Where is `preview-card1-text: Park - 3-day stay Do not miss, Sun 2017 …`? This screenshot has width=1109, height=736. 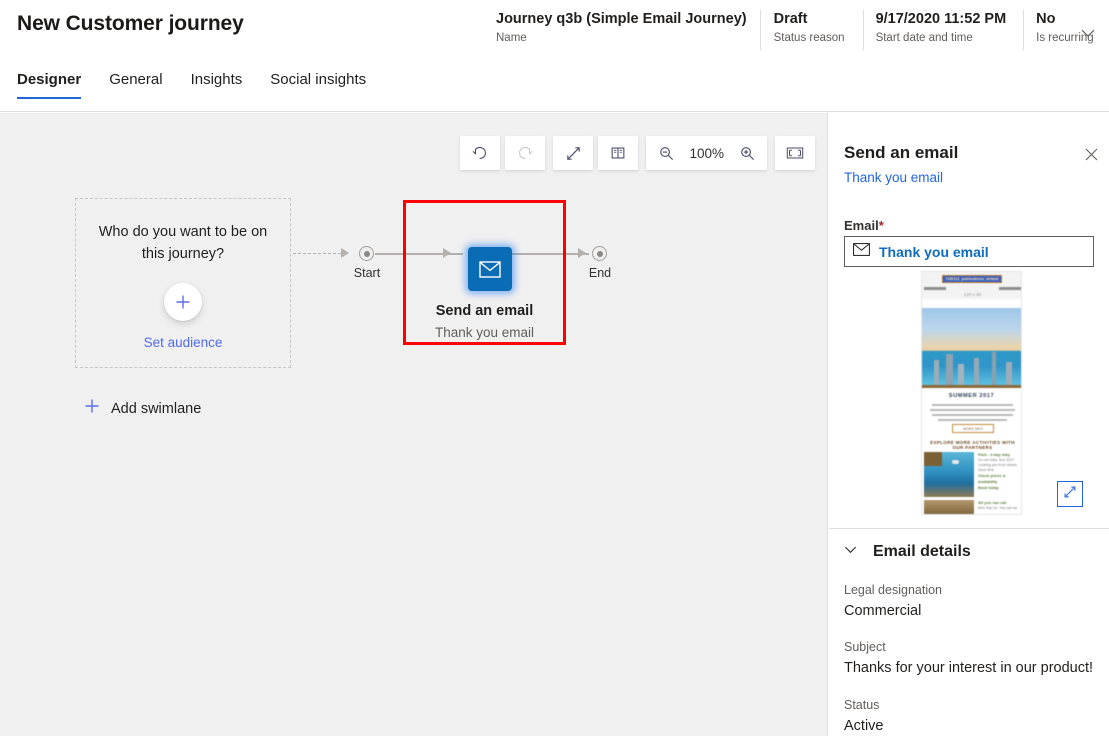
preview-card1-text: Park - 3-day stay Do not miss, Sun 2017 … is located at coordinates (999, 471).